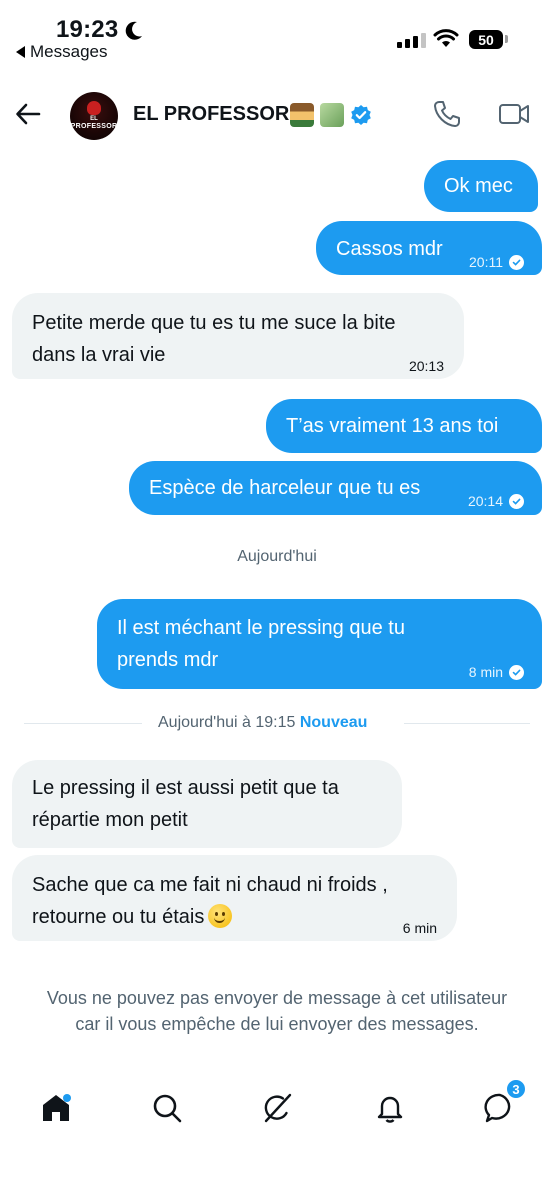 Image resolution: width=554 pixels, height=1200 pixels. I want to click on messages-badge: 3, so click(516, 1089).